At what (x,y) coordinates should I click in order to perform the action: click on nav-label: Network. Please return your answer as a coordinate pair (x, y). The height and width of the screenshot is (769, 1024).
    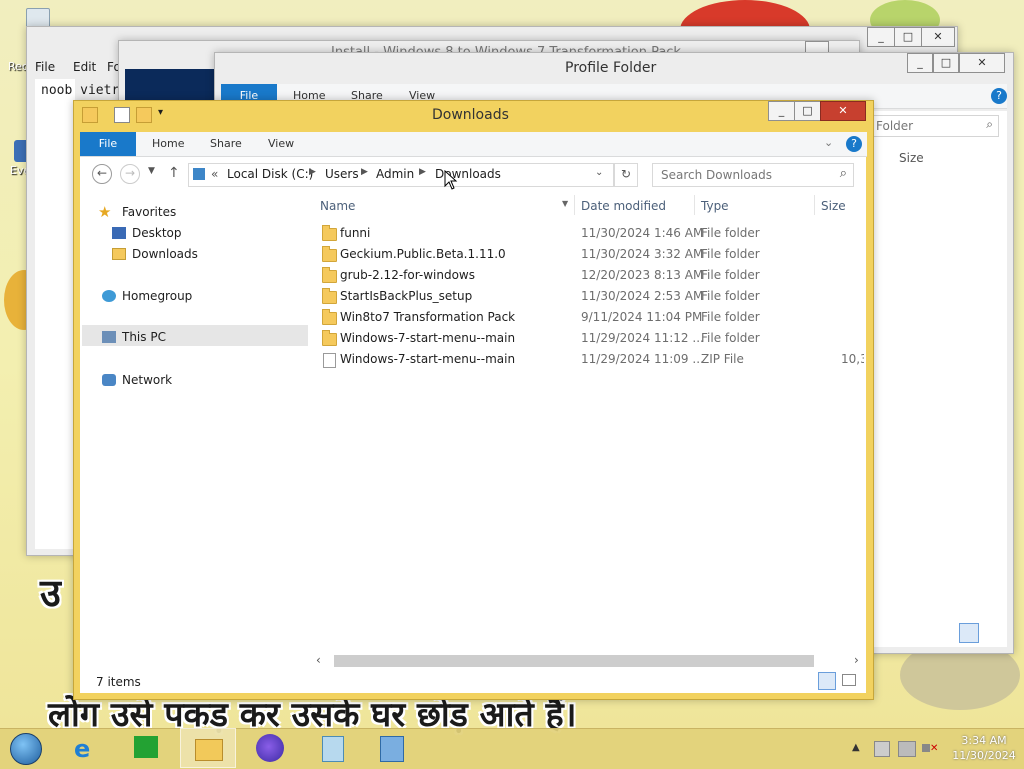
    Looking at the image, I should click on (147, 380).